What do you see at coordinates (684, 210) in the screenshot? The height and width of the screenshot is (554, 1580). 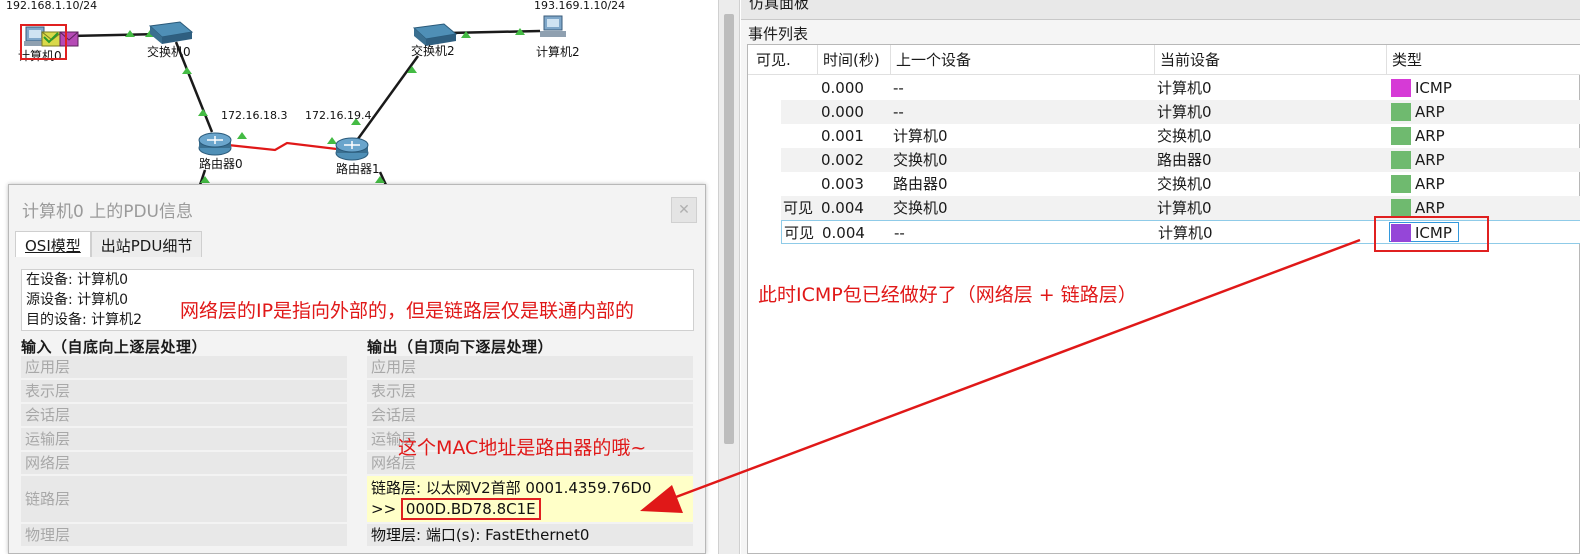 I see `close-icon: ✕` at bounding box center [684, 210].